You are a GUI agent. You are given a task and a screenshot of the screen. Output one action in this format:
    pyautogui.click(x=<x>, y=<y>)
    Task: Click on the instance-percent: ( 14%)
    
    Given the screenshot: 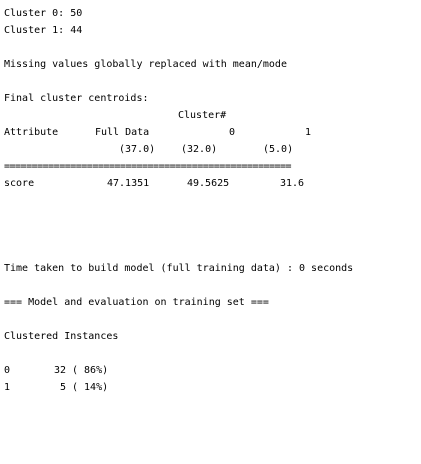 What is the action you would take?
    pyautogui.click(x=90, y=387)
    